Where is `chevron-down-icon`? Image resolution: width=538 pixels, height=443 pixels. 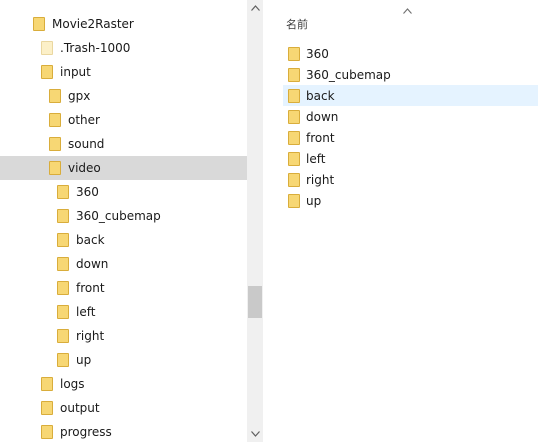 chevron-down-icon is located at coordinates (255, 434).